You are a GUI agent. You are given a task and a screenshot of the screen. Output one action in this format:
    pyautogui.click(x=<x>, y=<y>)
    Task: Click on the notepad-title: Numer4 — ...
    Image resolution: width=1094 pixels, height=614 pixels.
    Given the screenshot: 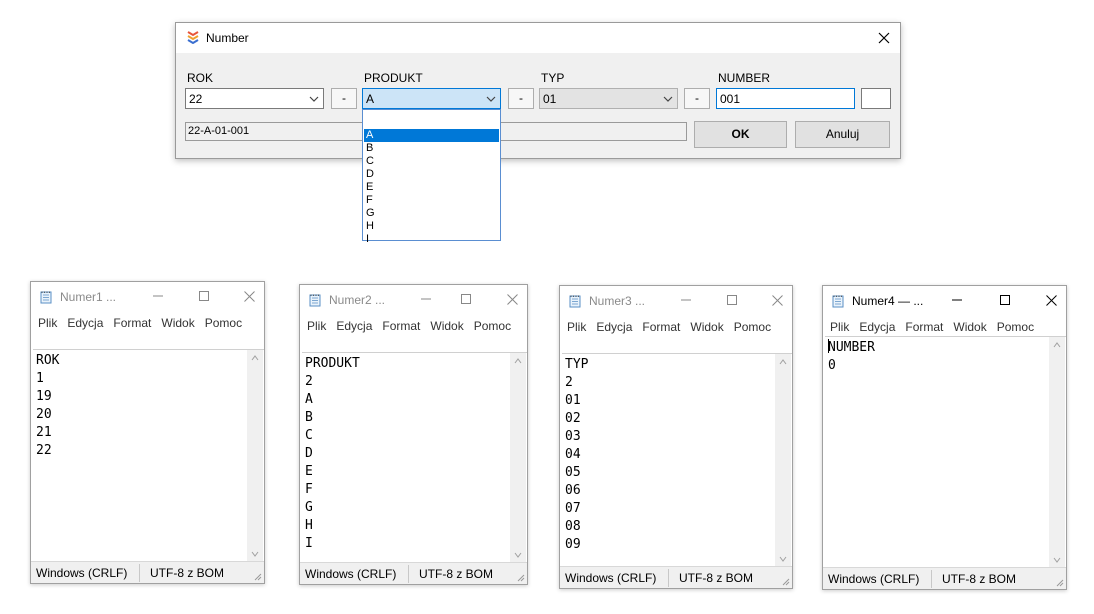 What is the action you would take?
    pyautogui.click(x=888, y=301)
    